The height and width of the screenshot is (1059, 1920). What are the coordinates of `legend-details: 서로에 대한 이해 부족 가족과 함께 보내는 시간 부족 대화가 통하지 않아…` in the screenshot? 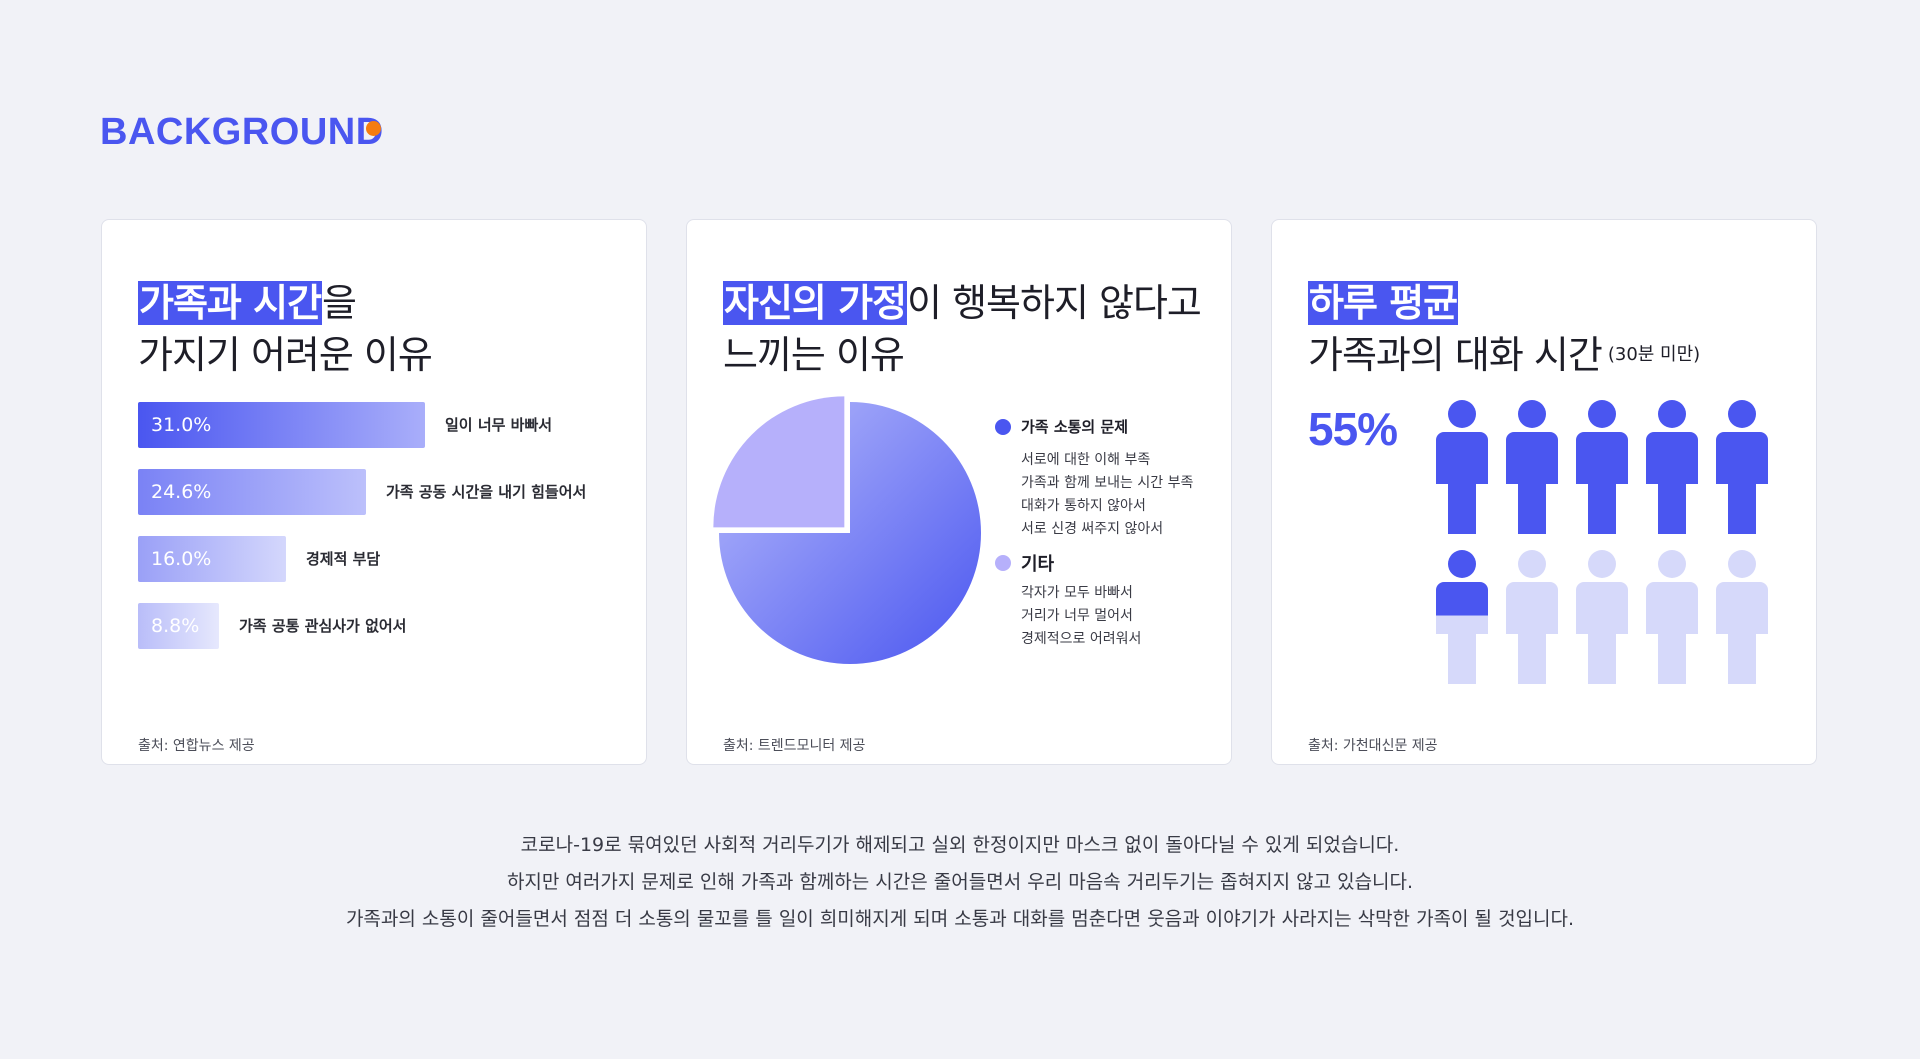 It's located at (1094, 495).